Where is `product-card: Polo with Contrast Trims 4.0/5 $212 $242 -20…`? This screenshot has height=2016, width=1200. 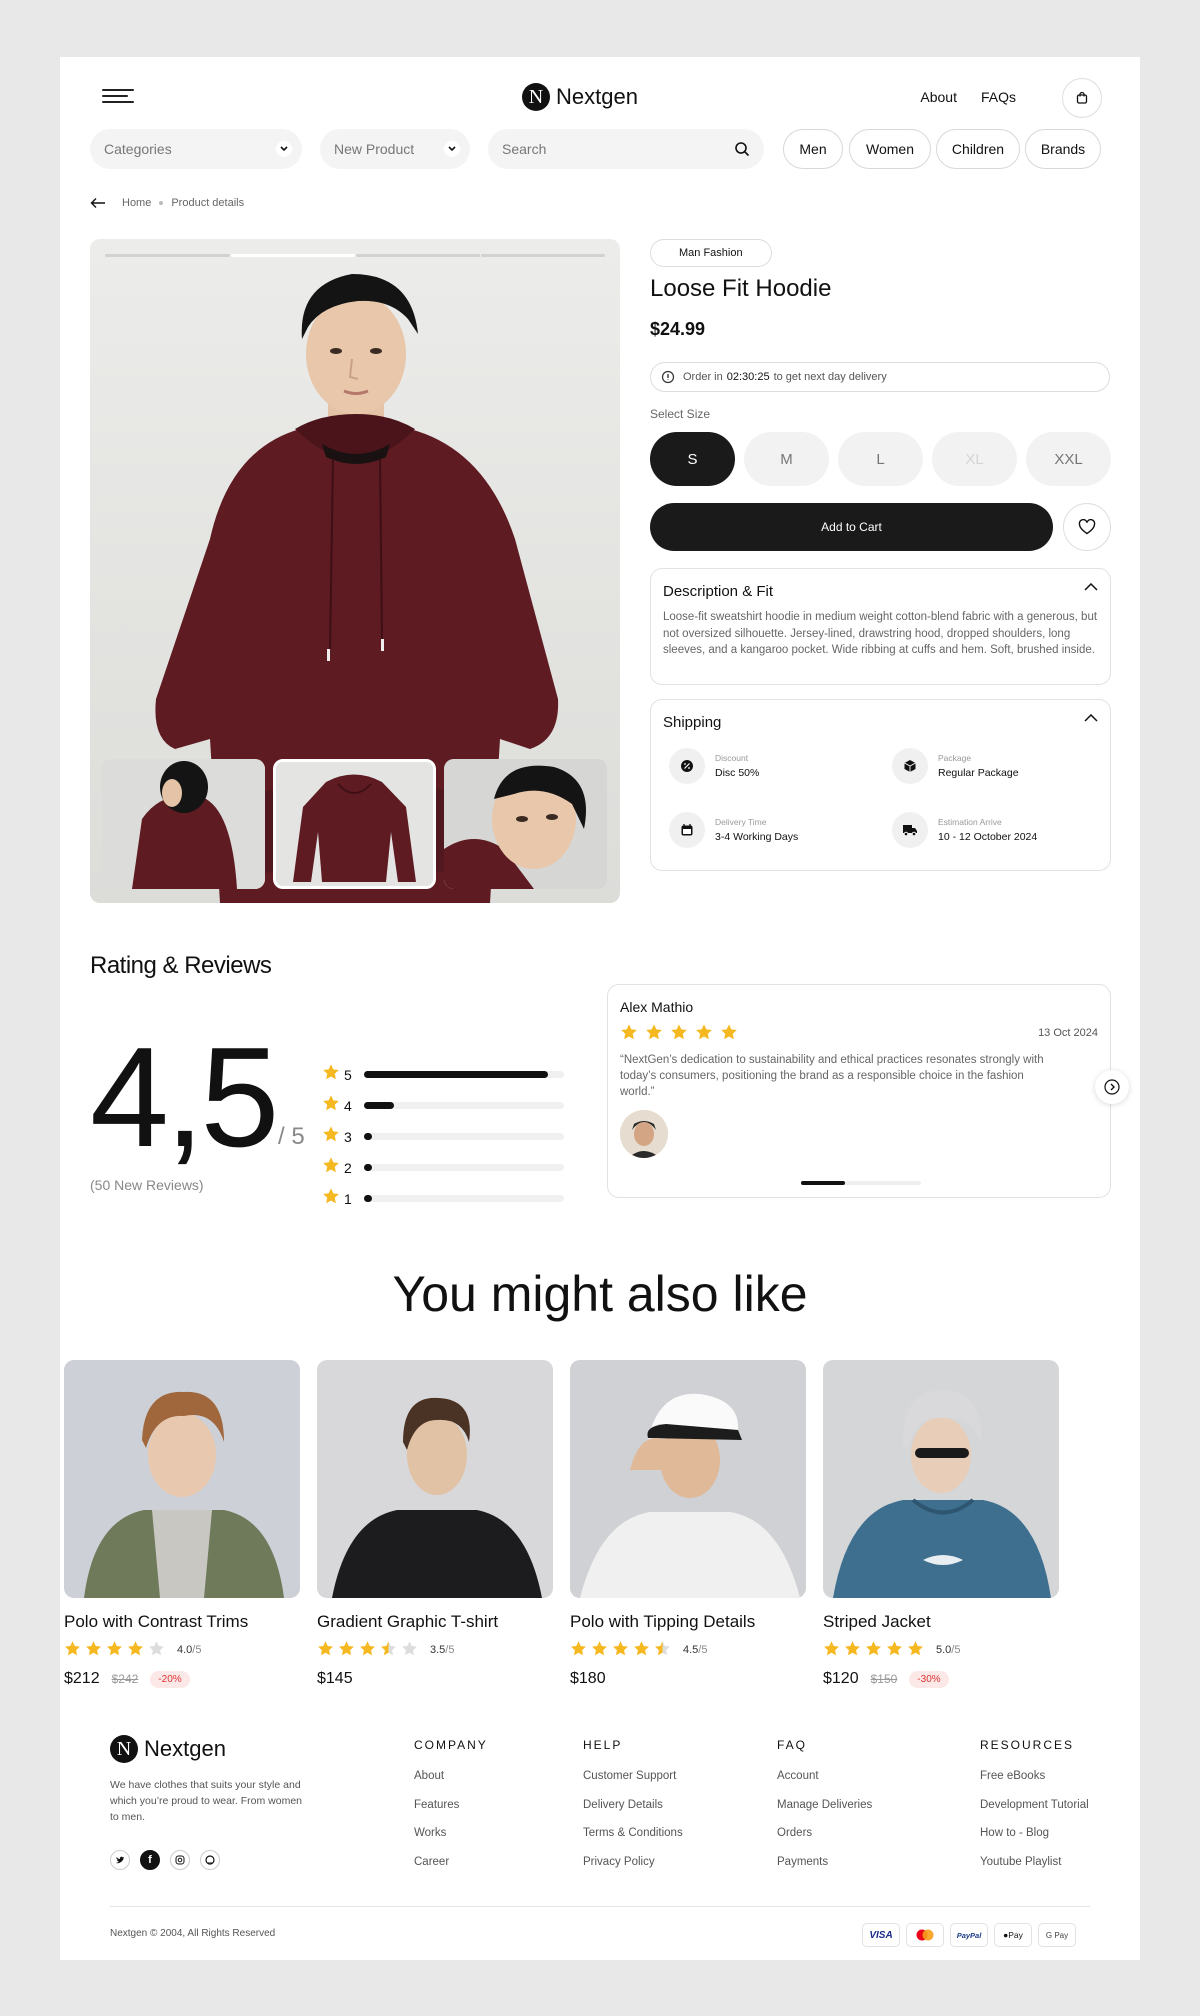 product-card: Polo with Contrast Trims 4.0/5 $212 $242 -20… is located at coordinates (182, 1524).